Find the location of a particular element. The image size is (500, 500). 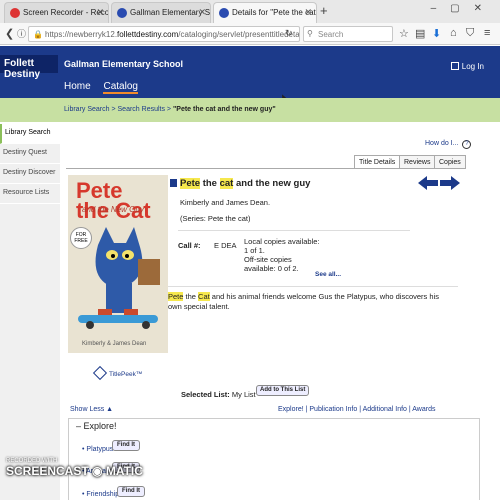

tabs-divider is located at coordinates (265, 168).